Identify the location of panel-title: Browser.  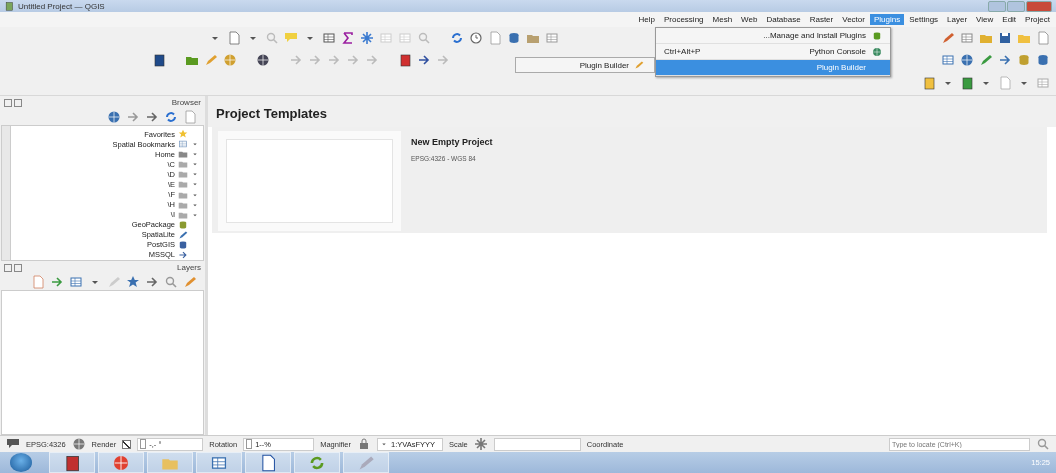
(186, 102).